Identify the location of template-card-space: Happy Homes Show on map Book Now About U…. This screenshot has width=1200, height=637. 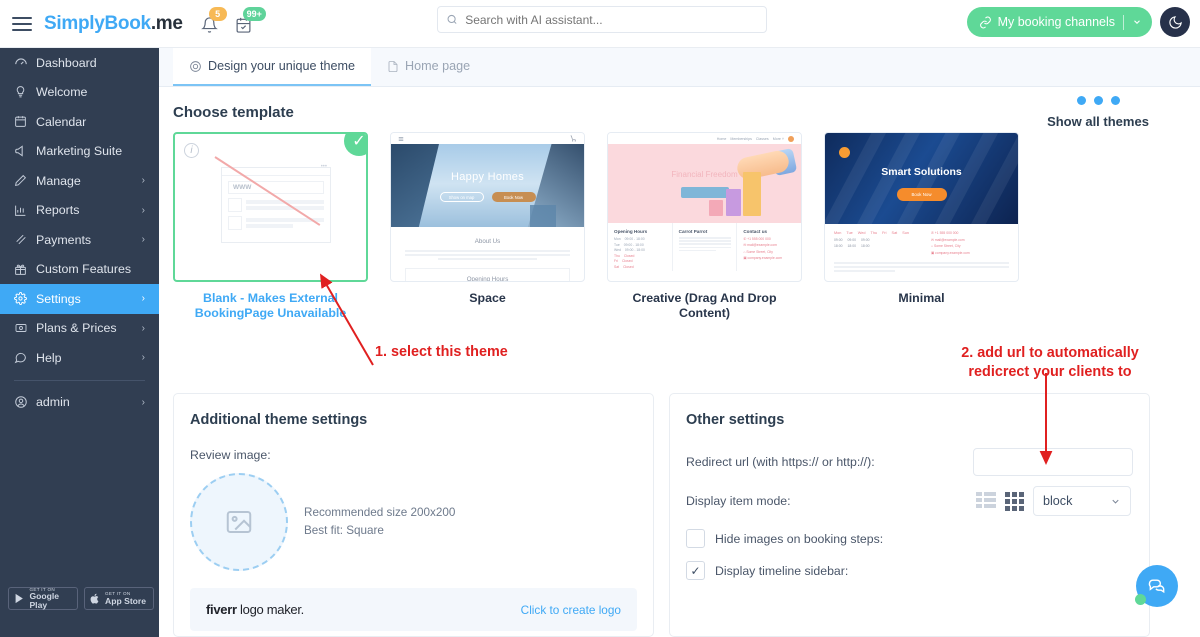
(487, 226).